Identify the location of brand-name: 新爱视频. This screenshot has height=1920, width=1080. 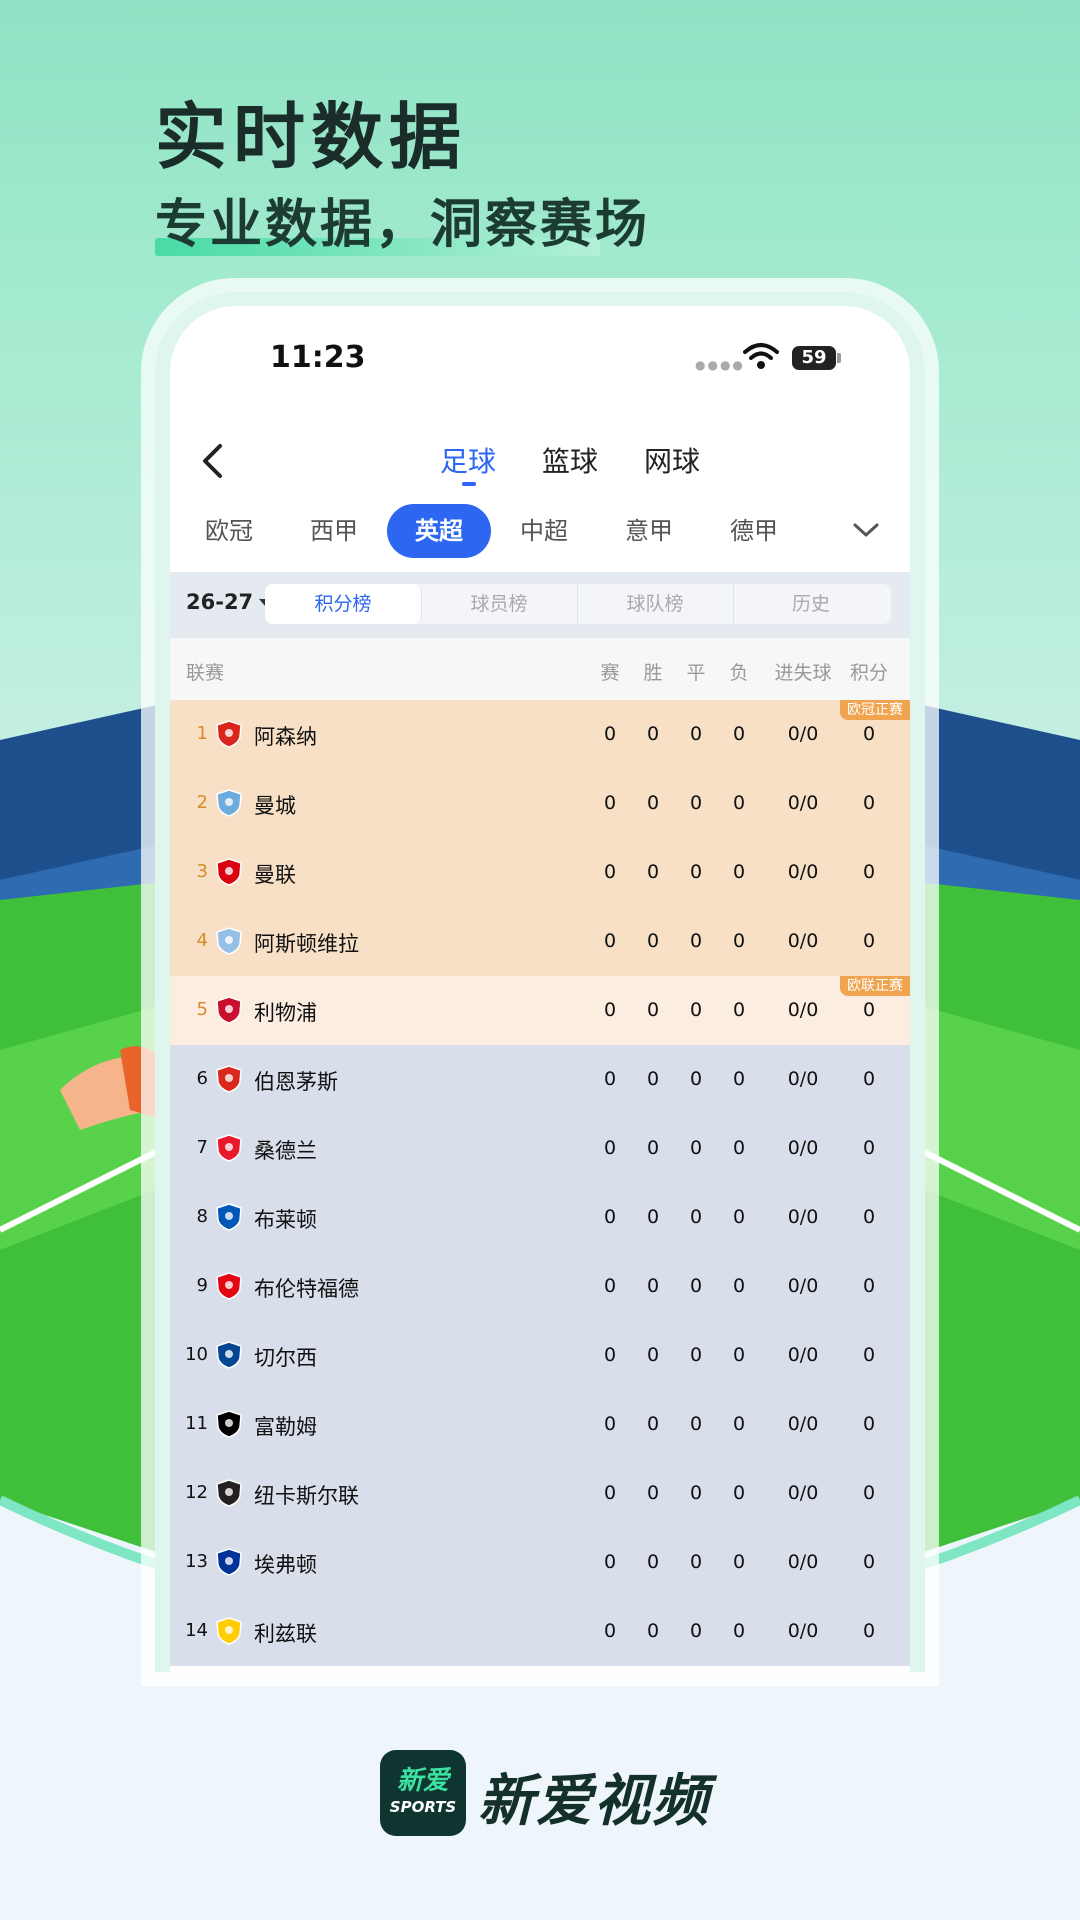
(594, 1801).